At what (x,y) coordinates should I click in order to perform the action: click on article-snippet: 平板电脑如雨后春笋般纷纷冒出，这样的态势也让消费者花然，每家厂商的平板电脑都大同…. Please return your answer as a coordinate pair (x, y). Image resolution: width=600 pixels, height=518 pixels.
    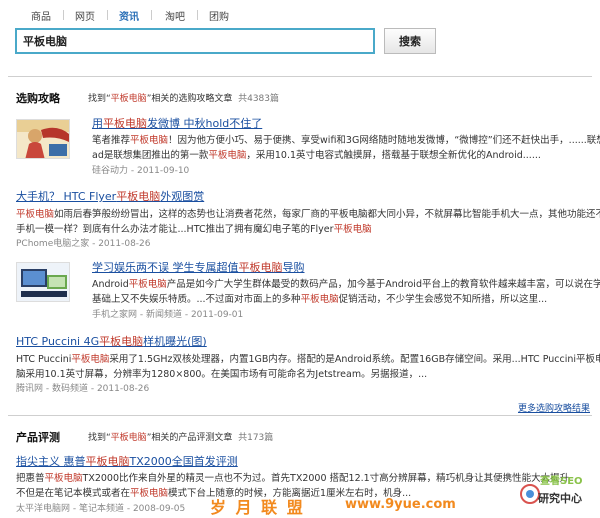
    Looking at the image, I should click on (308, 214).